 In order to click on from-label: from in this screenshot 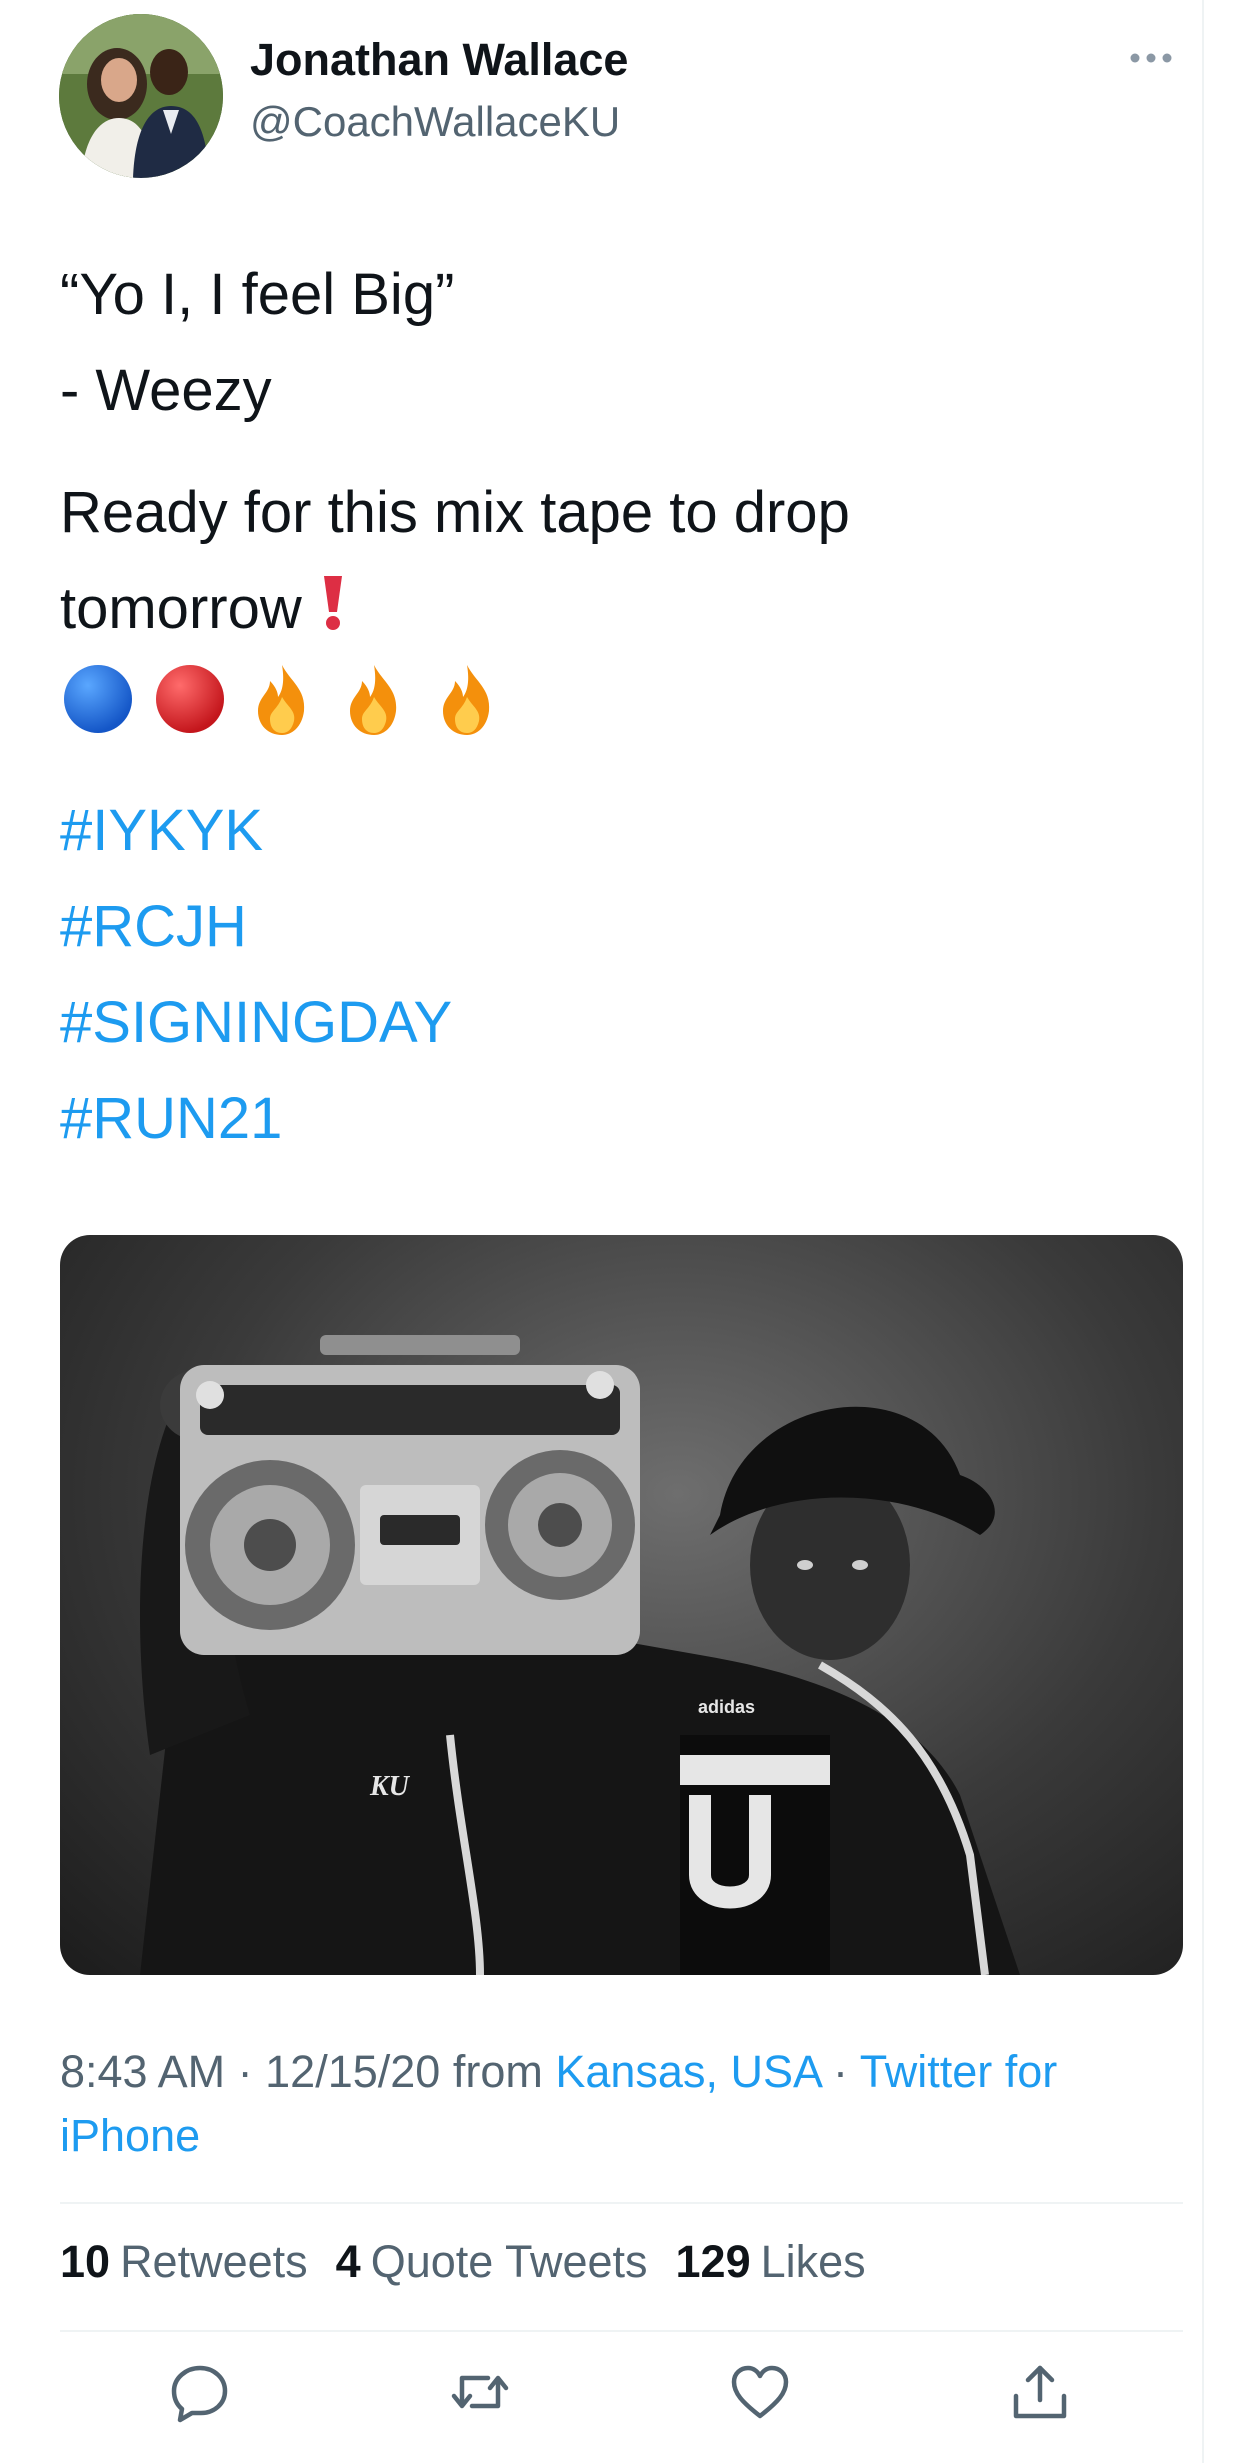, I will do `click(497, 2071)`.